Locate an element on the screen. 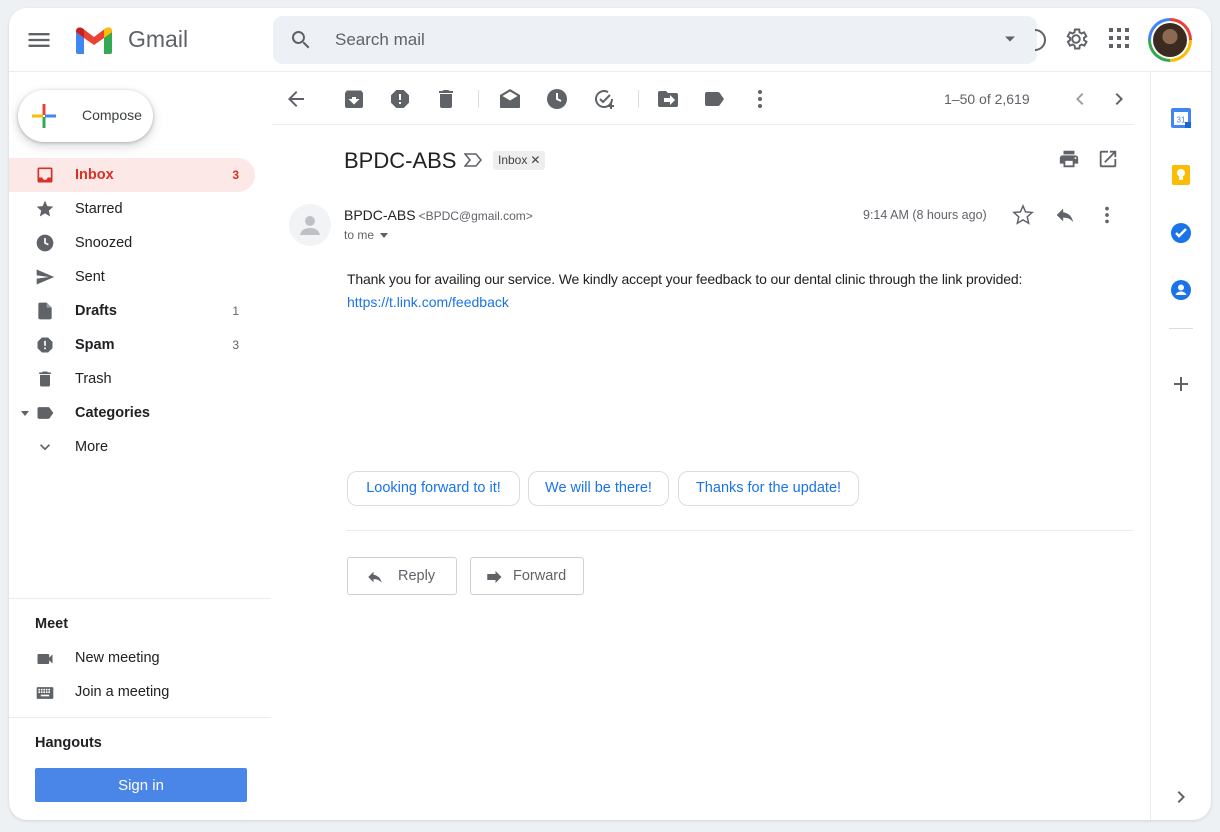 The width and height of the screenshot is (1220, 832). sidebar-item-sent: Sent is located at coordinates (132, 277).